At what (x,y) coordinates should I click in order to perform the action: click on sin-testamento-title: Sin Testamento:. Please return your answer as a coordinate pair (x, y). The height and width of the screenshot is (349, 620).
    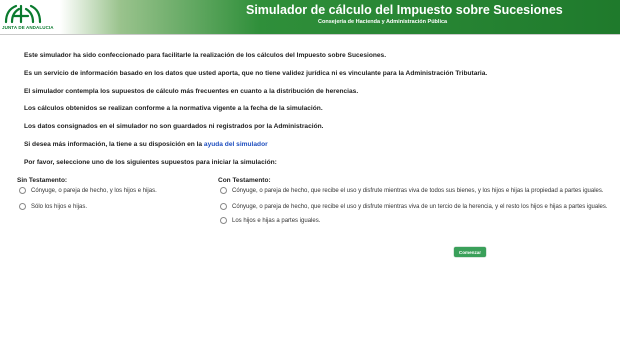
    Looking at the image, I should click on (42, 180).